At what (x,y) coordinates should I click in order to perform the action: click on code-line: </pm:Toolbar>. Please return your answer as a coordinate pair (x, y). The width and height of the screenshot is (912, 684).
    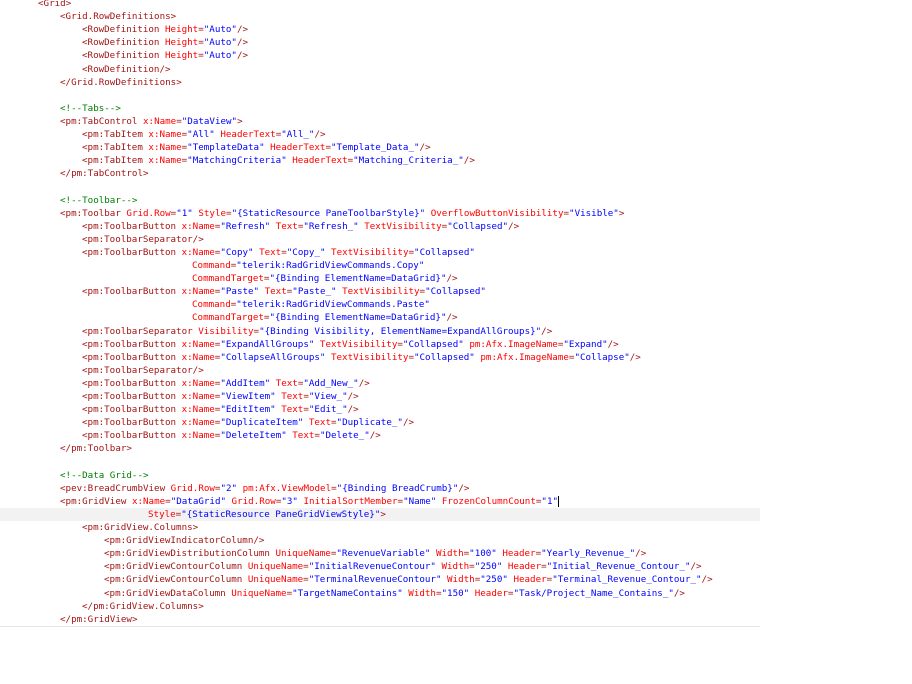
    Looking at the image, I should click on (380, 448).